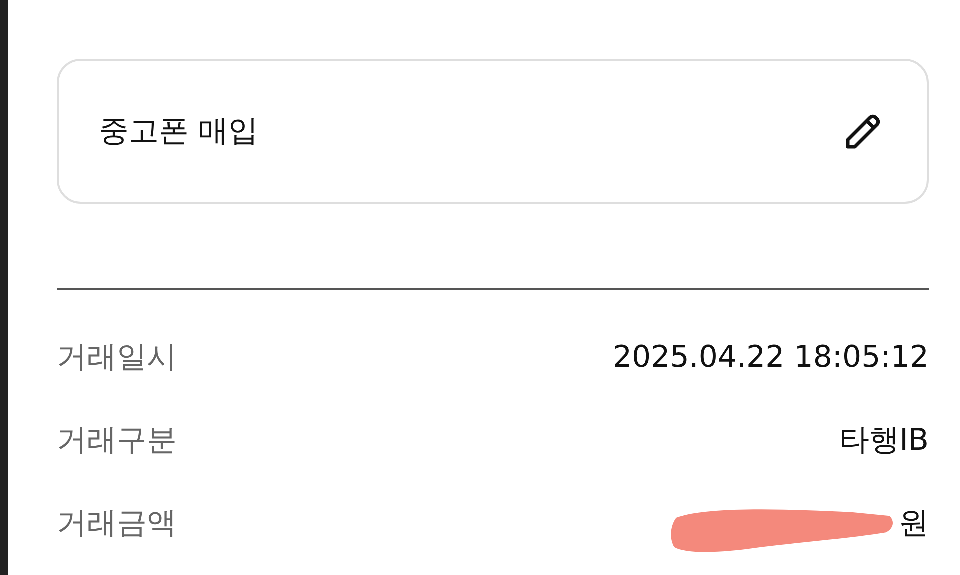 This screenshot has width=960, height=575. What do you see at coordinates (914, 523) in the screenshot?
I see `detail-value: 원` at bounding box center [914, 523].